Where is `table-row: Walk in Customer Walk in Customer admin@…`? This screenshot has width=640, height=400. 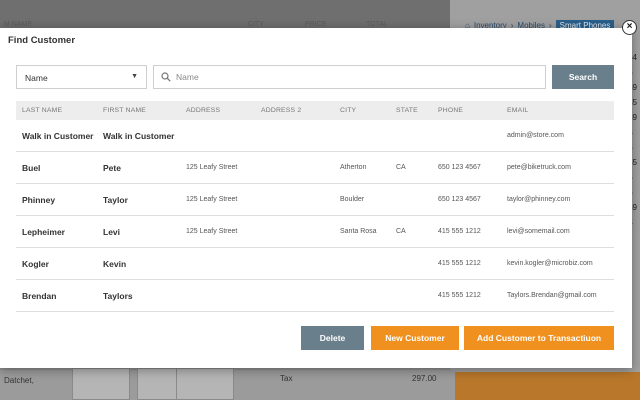
table-row: Walk in Customer Walk in Customer admin@… is located at coordinates (315, 136).